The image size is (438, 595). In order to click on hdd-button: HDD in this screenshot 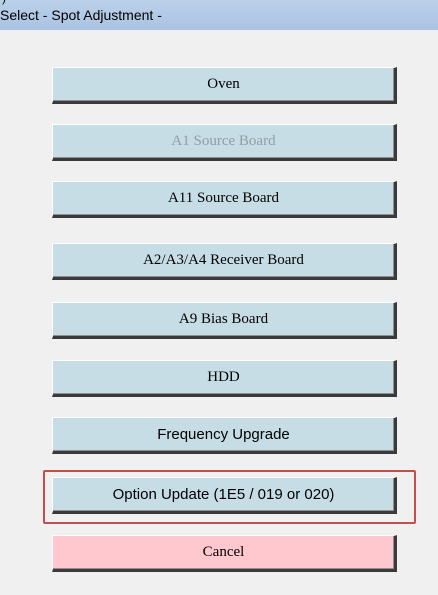, I will do `click(224, 378)`.